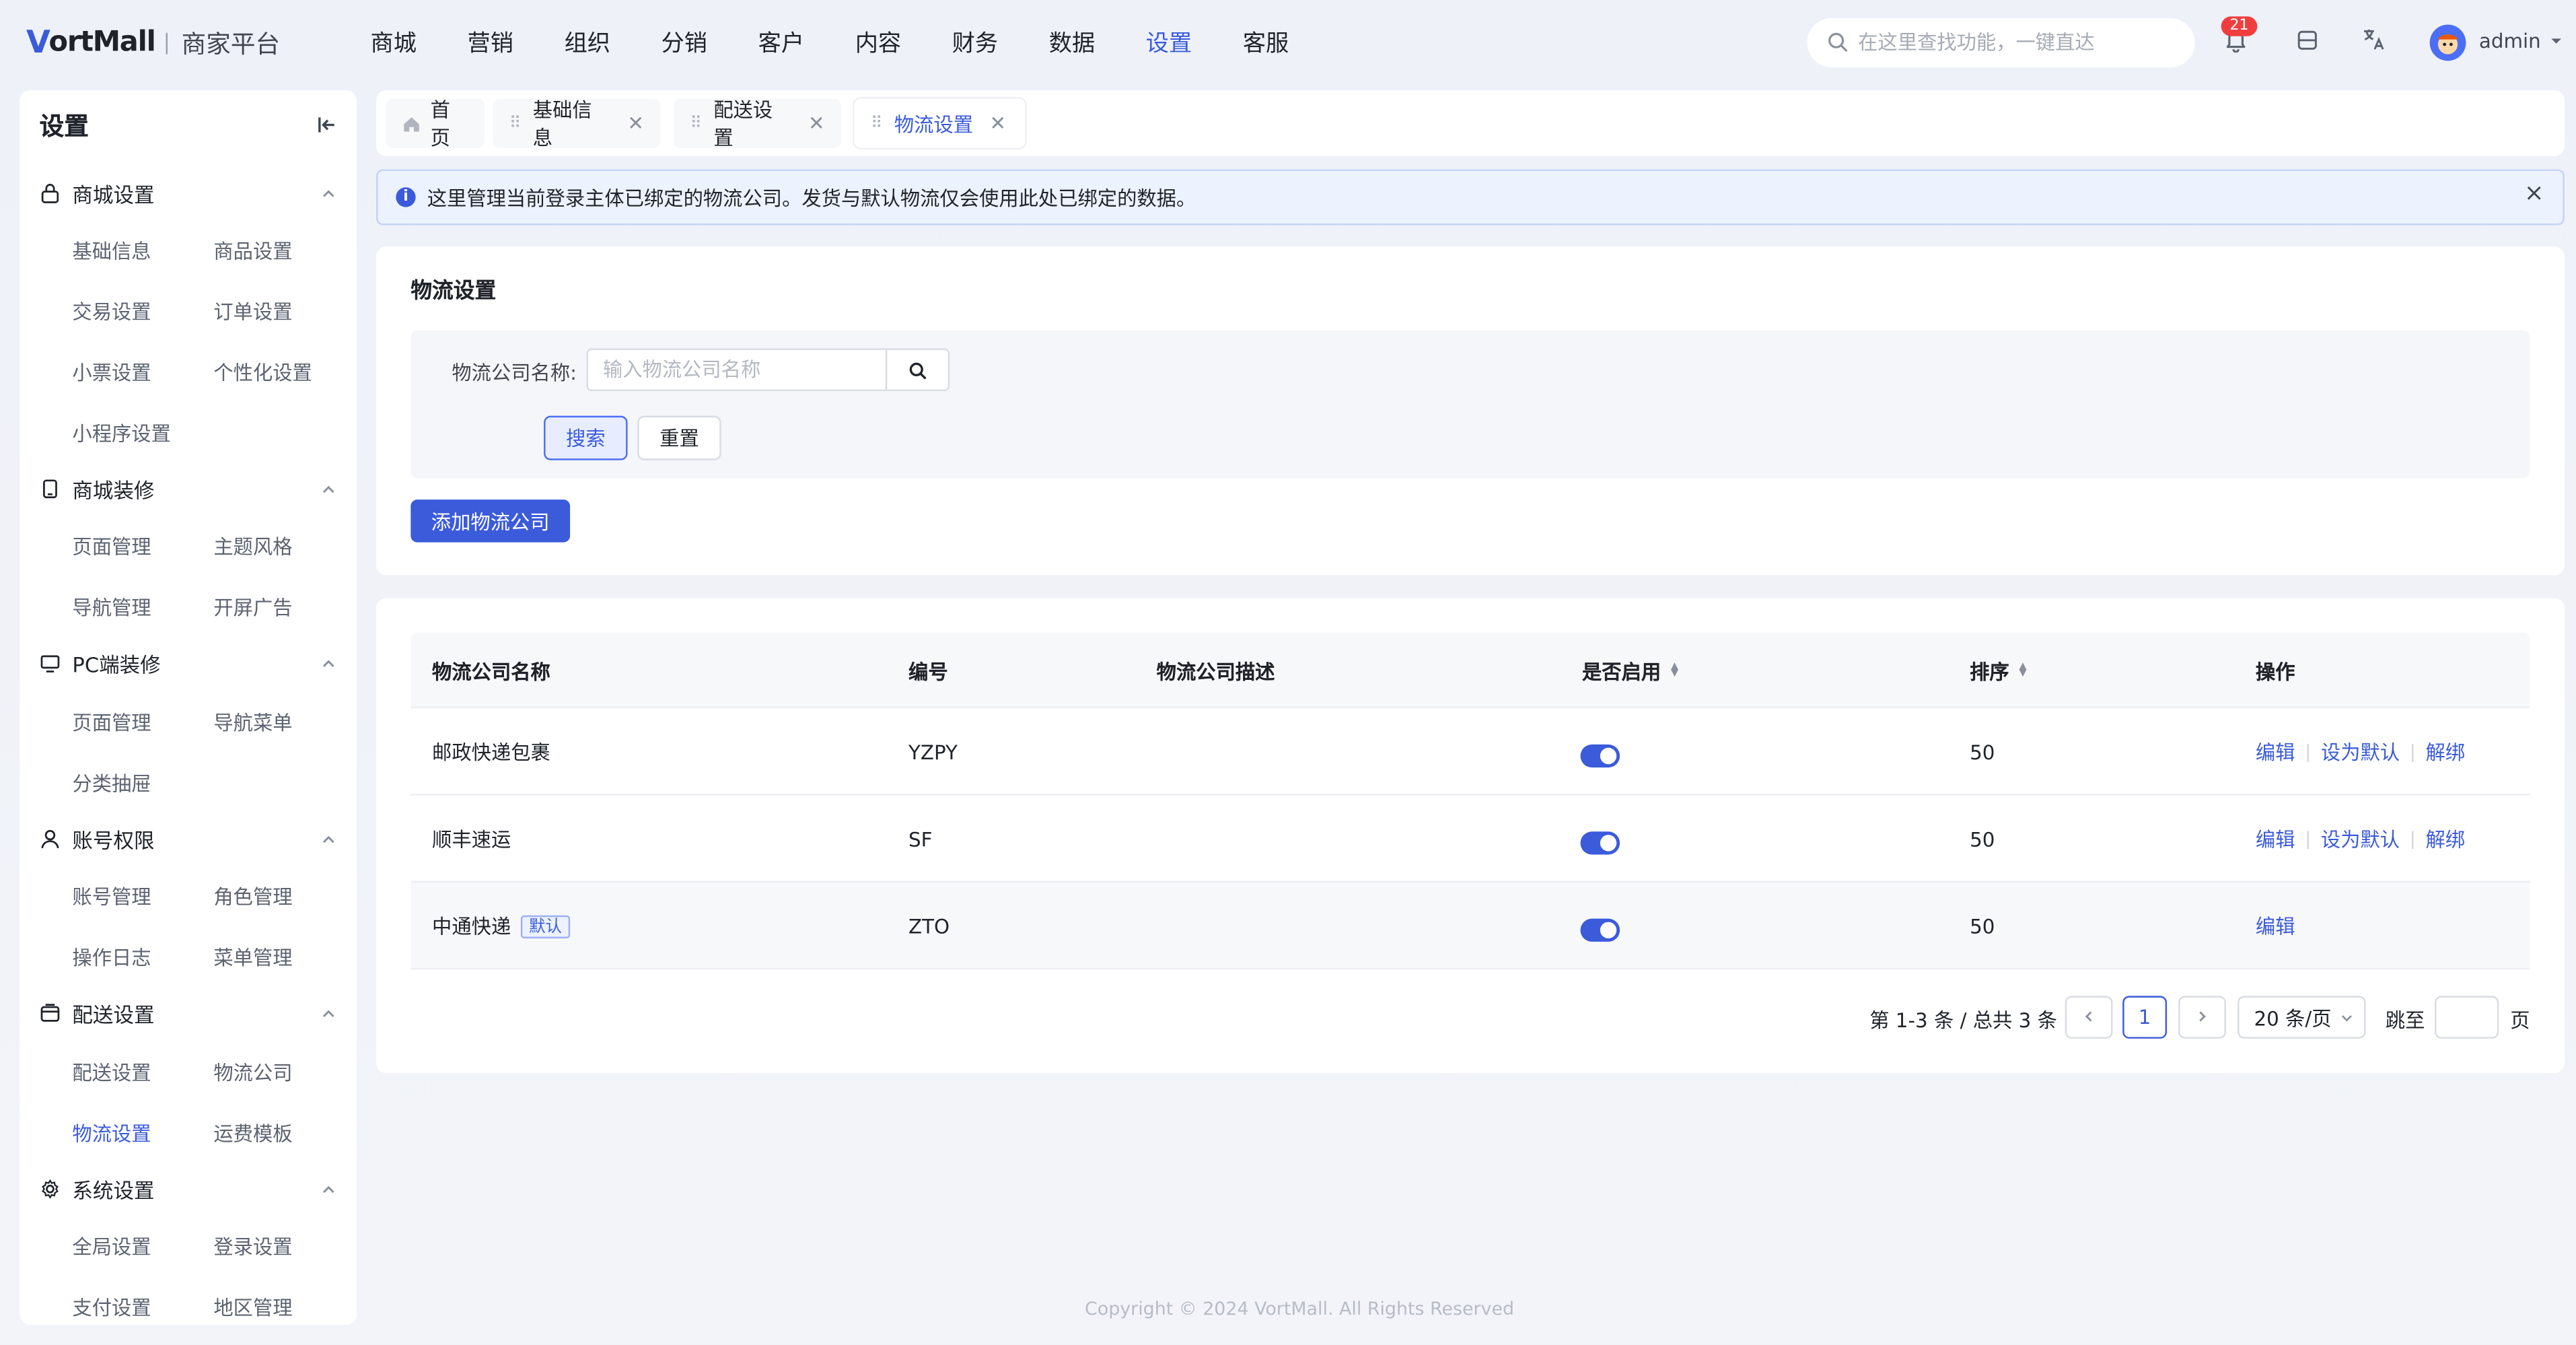 The image size is (2576, 1345). Describe the element at coordinates (2202, 1017) in the screenshot. I see `next-page-button` at that location.